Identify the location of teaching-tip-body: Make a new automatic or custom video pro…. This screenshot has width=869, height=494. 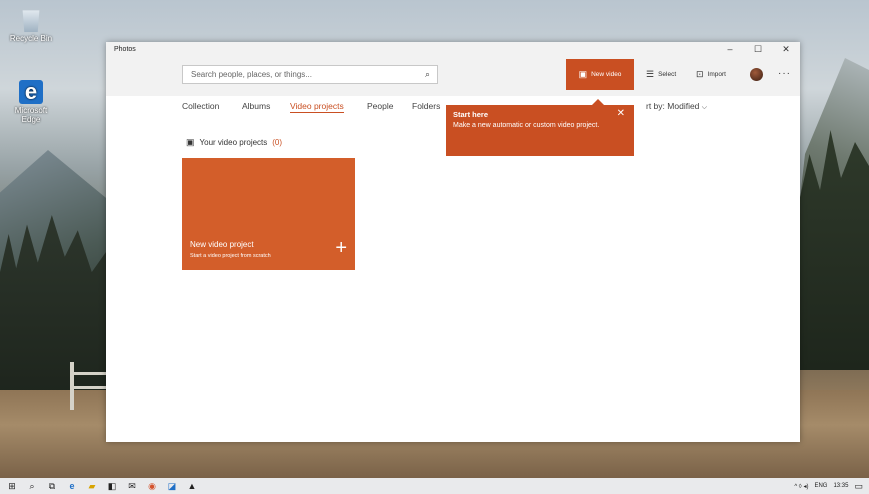
(526, 125).